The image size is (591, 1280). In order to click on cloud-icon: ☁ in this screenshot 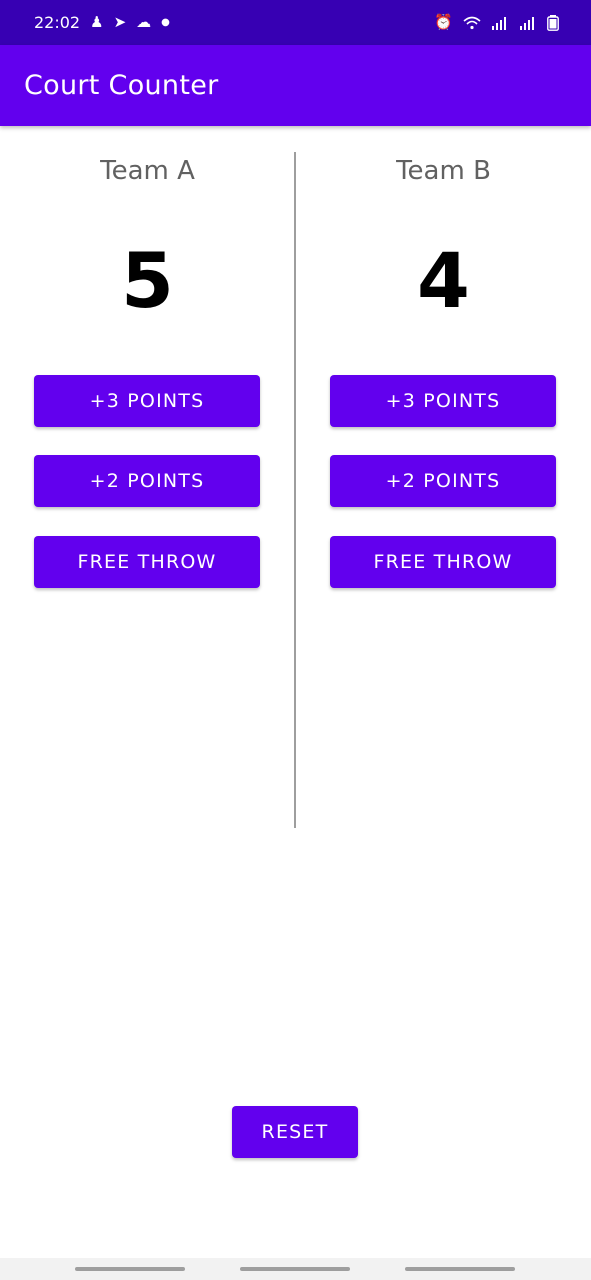, I will do `click(144, 22)`.